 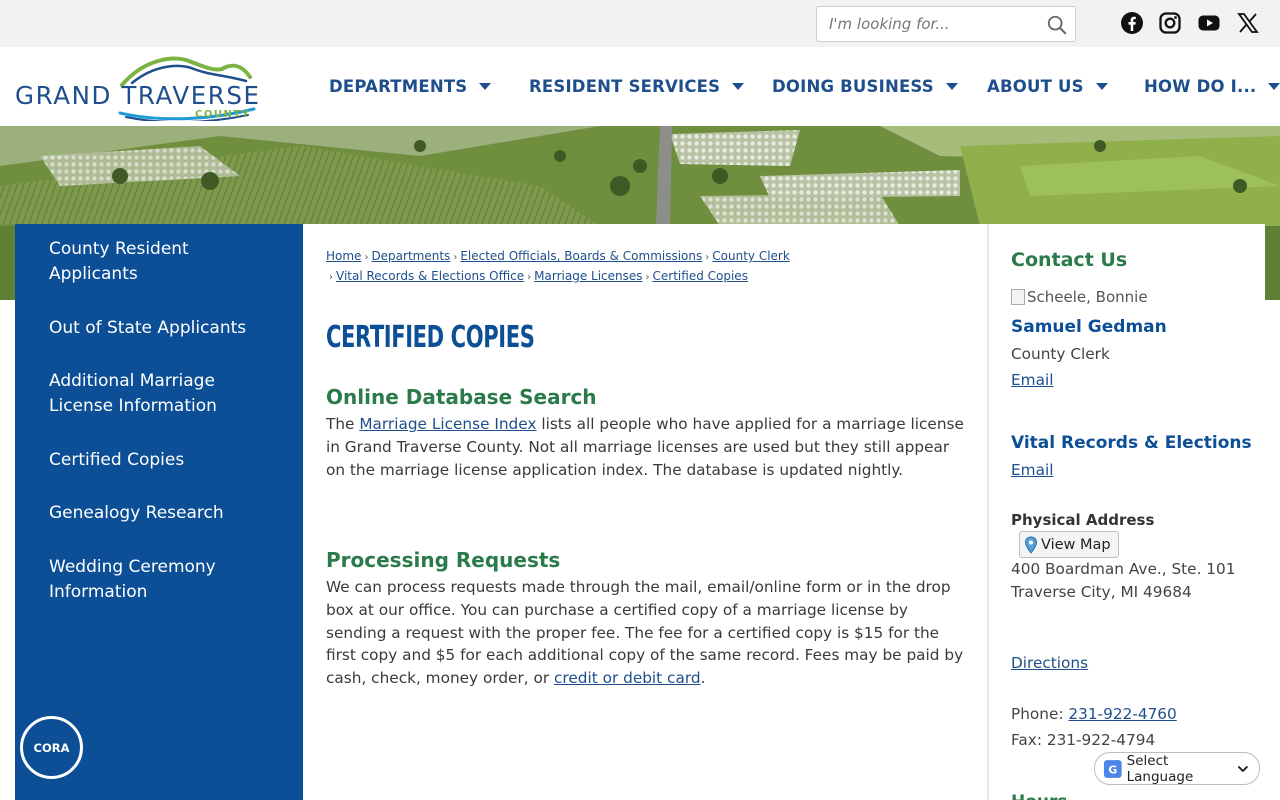 What do you see at coordinates (1248, 23) in the screenshot?
I see `x-icon` at bounding box center [1248, 23].